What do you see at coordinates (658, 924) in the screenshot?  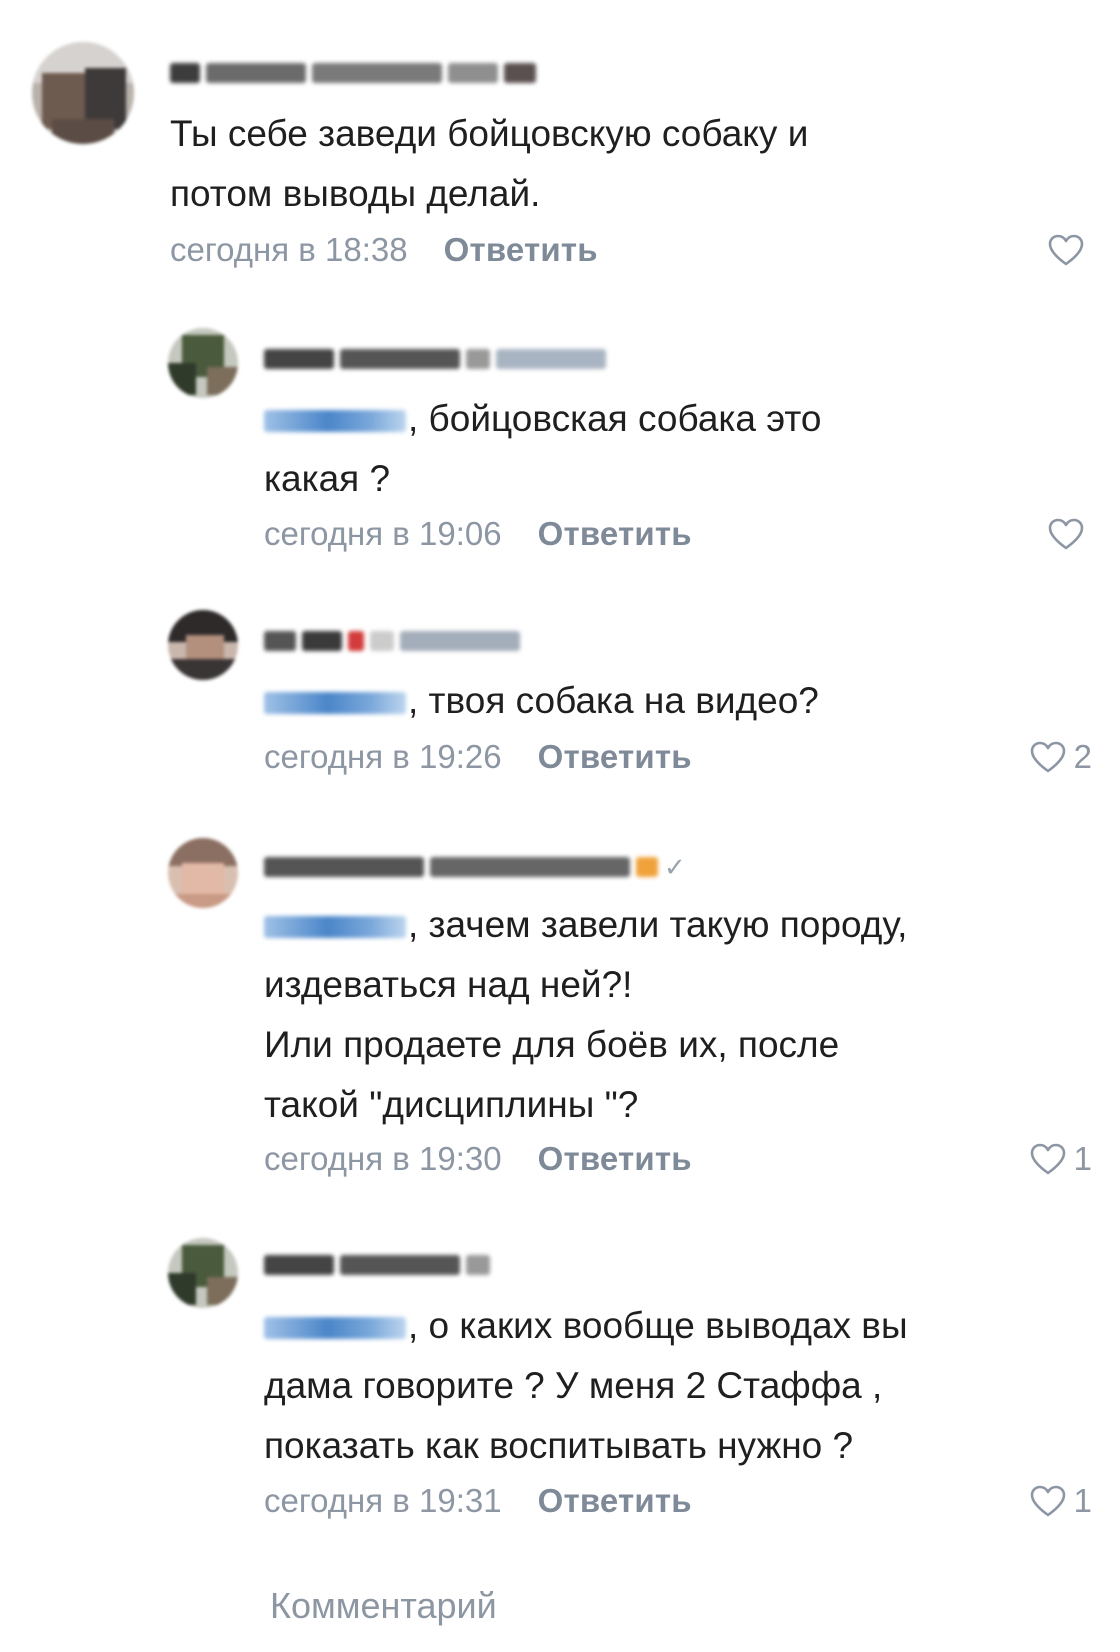 I see `comment-text-line: , зачем завели такую породу,` at bounding box center [658, 924].